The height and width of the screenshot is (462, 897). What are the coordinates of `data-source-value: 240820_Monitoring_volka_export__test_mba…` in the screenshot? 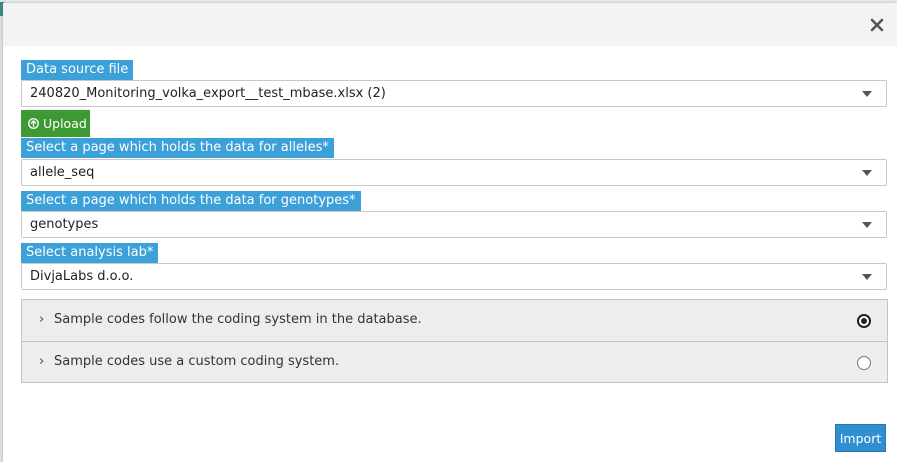 It's located at (208, 93).